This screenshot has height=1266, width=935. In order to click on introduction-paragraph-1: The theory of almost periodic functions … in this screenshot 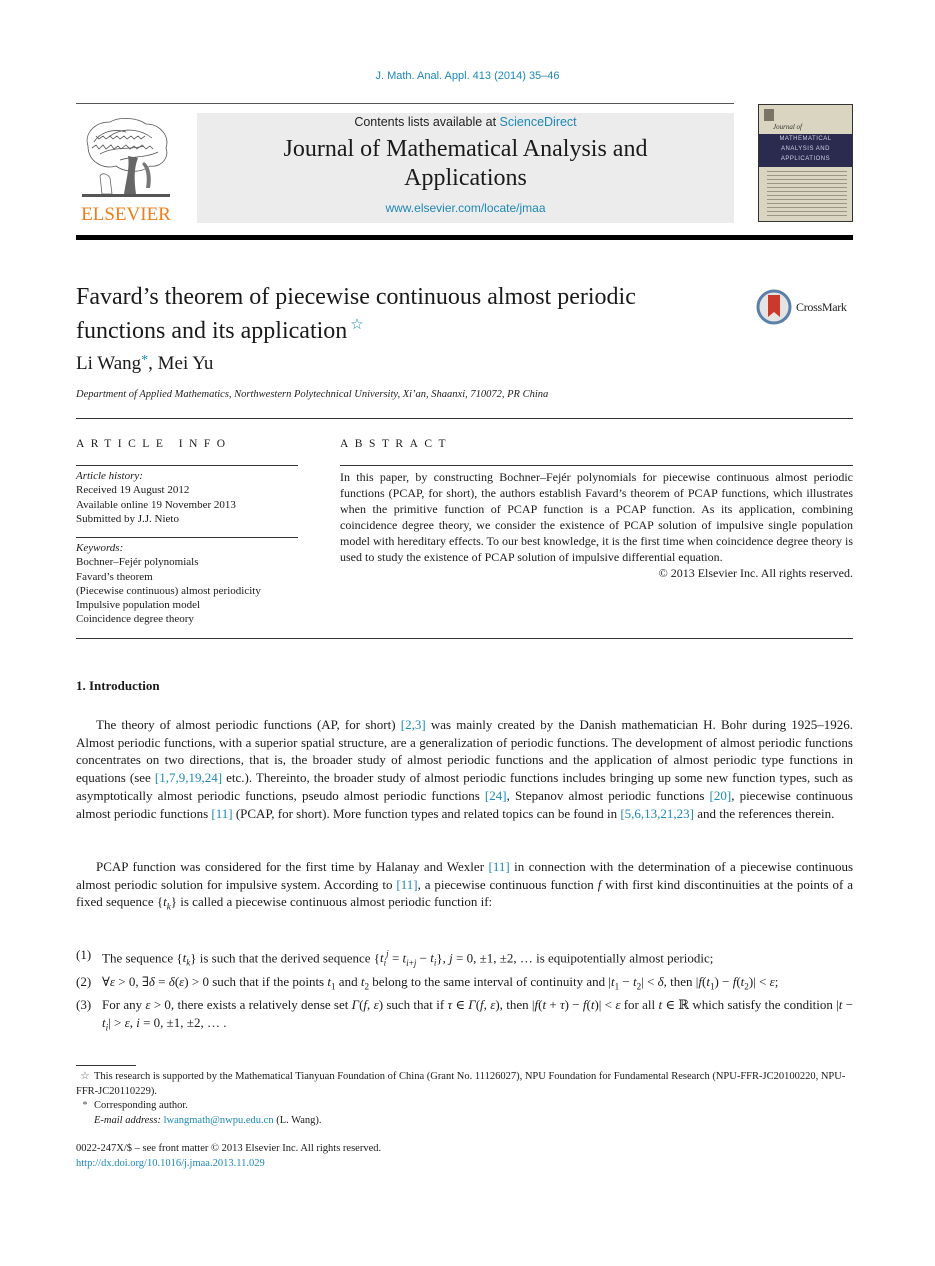, I will do `click(465, 769)`.